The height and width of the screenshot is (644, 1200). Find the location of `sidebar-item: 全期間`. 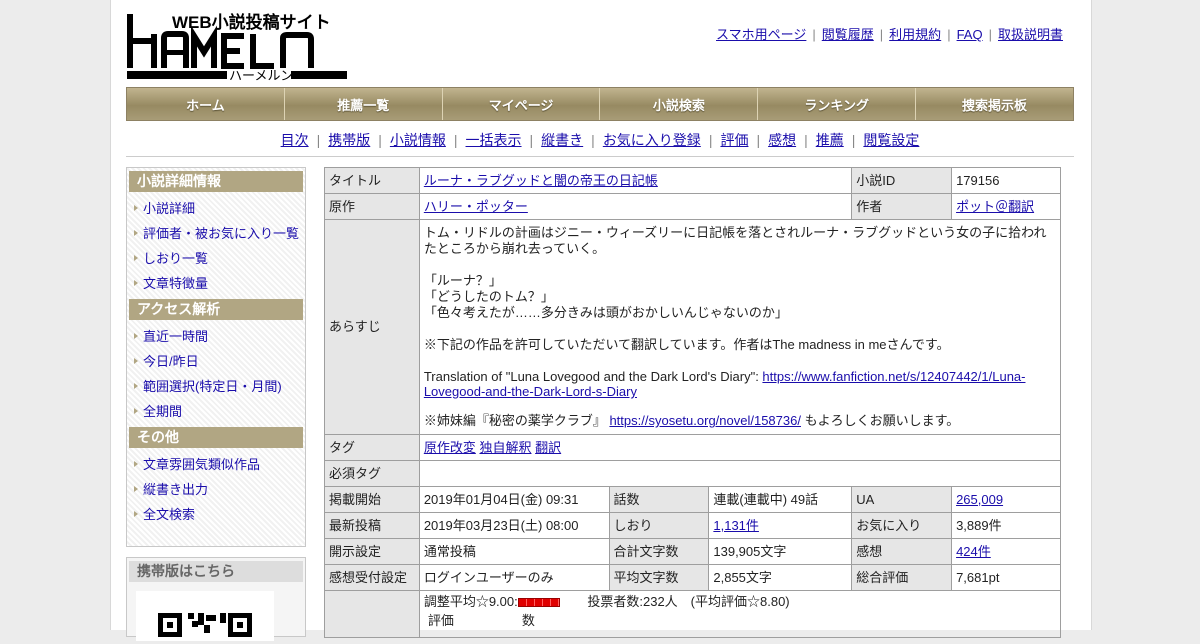

sidebar-item: 全期間 is located at coordinates (216, 411).